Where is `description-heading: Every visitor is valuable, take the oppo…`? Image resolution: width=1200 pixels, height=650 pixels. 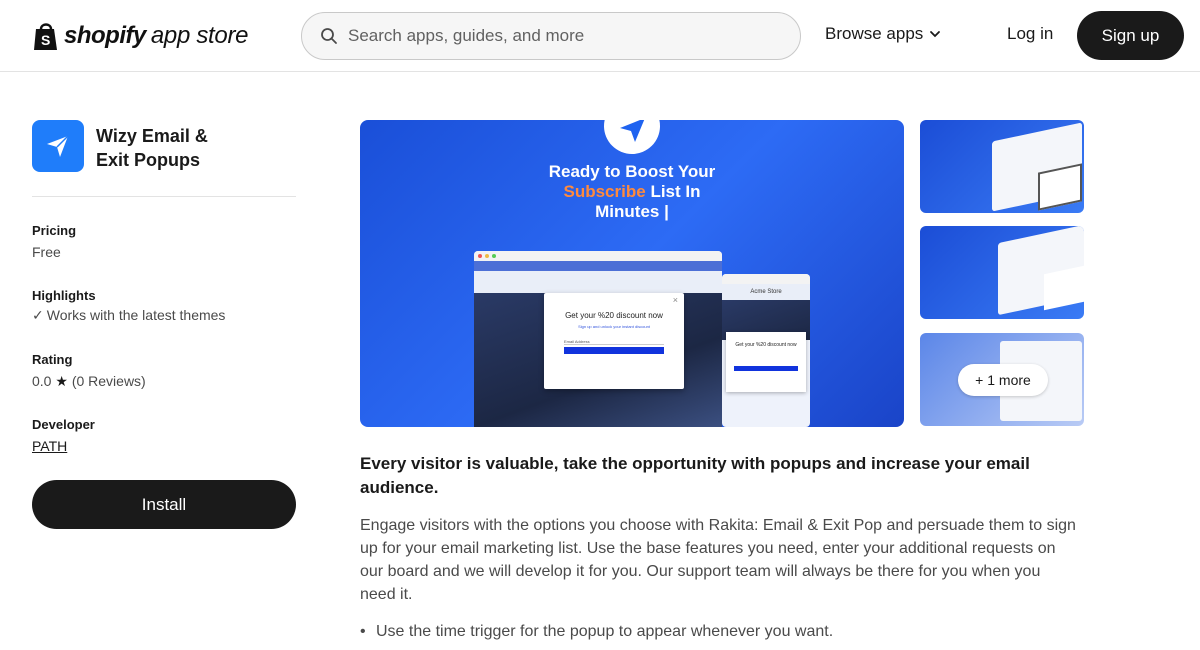 description-heading: Every visitor is valuable, take the oppo… is located at coordinates (695, 475).